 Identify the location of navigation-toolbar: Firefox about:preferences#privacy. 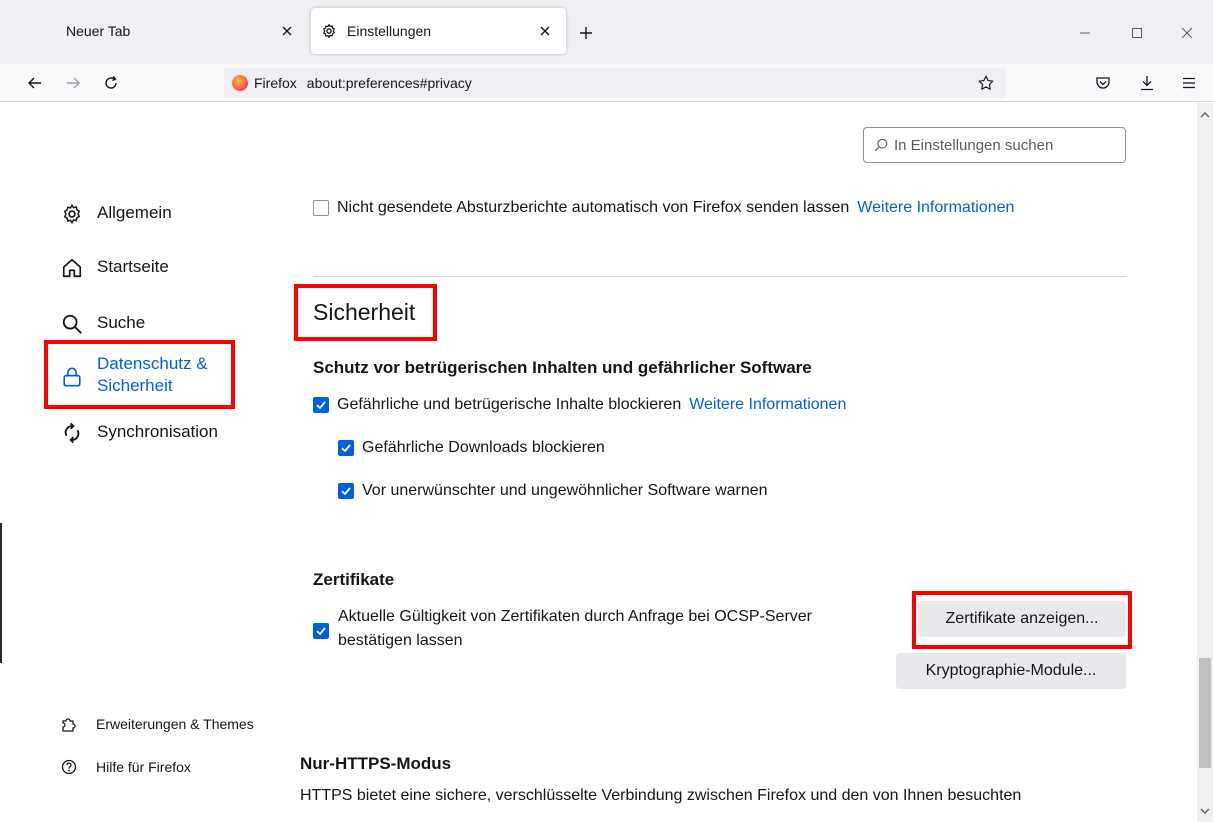
(606, 83).